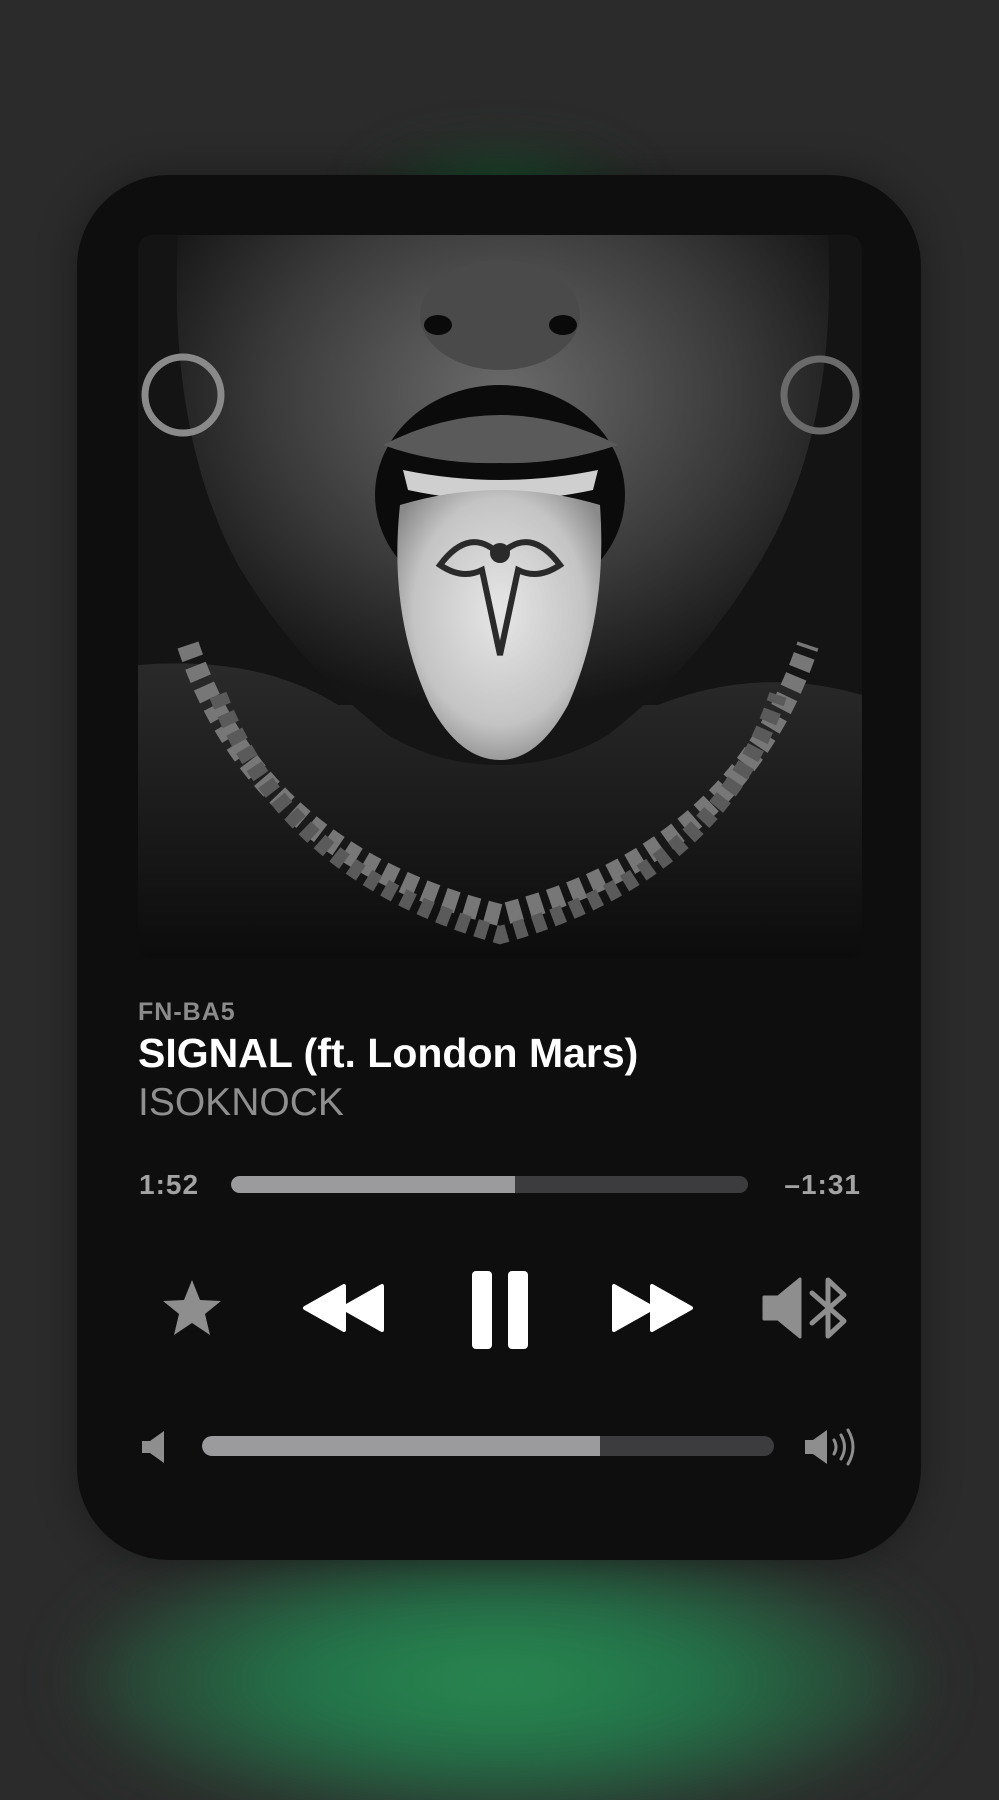  Describe the element at coordinates (155, 1447) in the screenshot. I see `volume-min-icon` at that location.